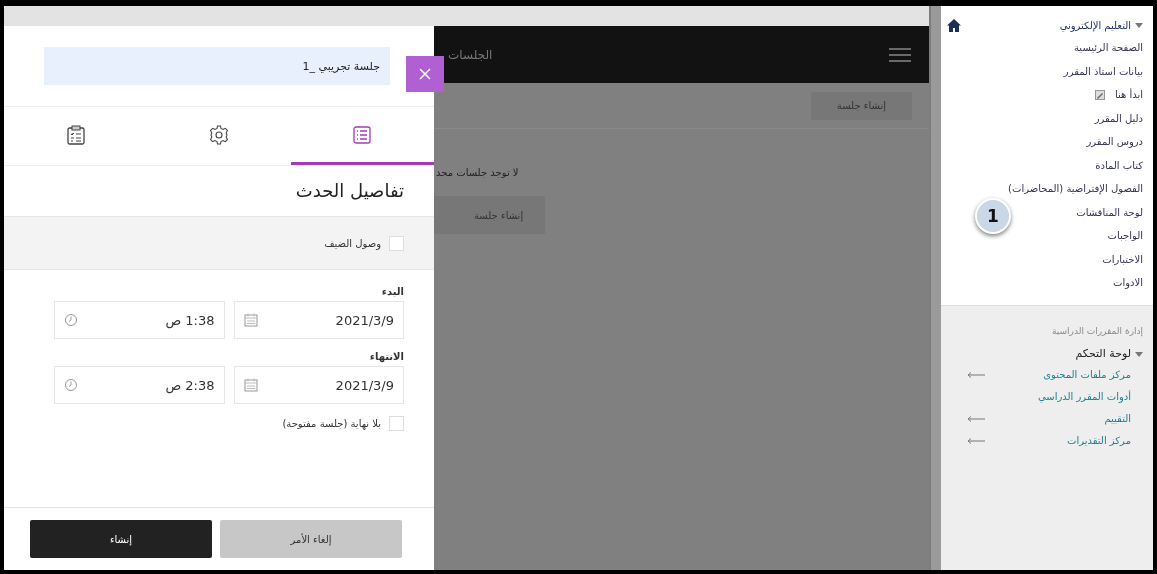  Describe the element at coordinates (1099, 94) in the screenshot. I see `edit-icon` at that location.